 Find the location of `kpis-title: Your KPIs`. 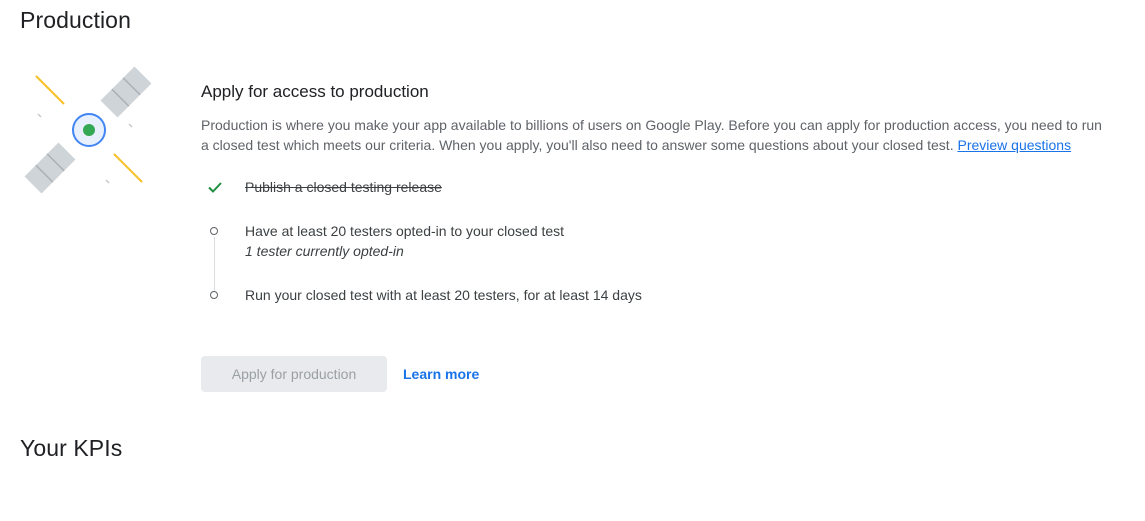

kpis-title: Your KPIs is located at coordinates (71, 448).